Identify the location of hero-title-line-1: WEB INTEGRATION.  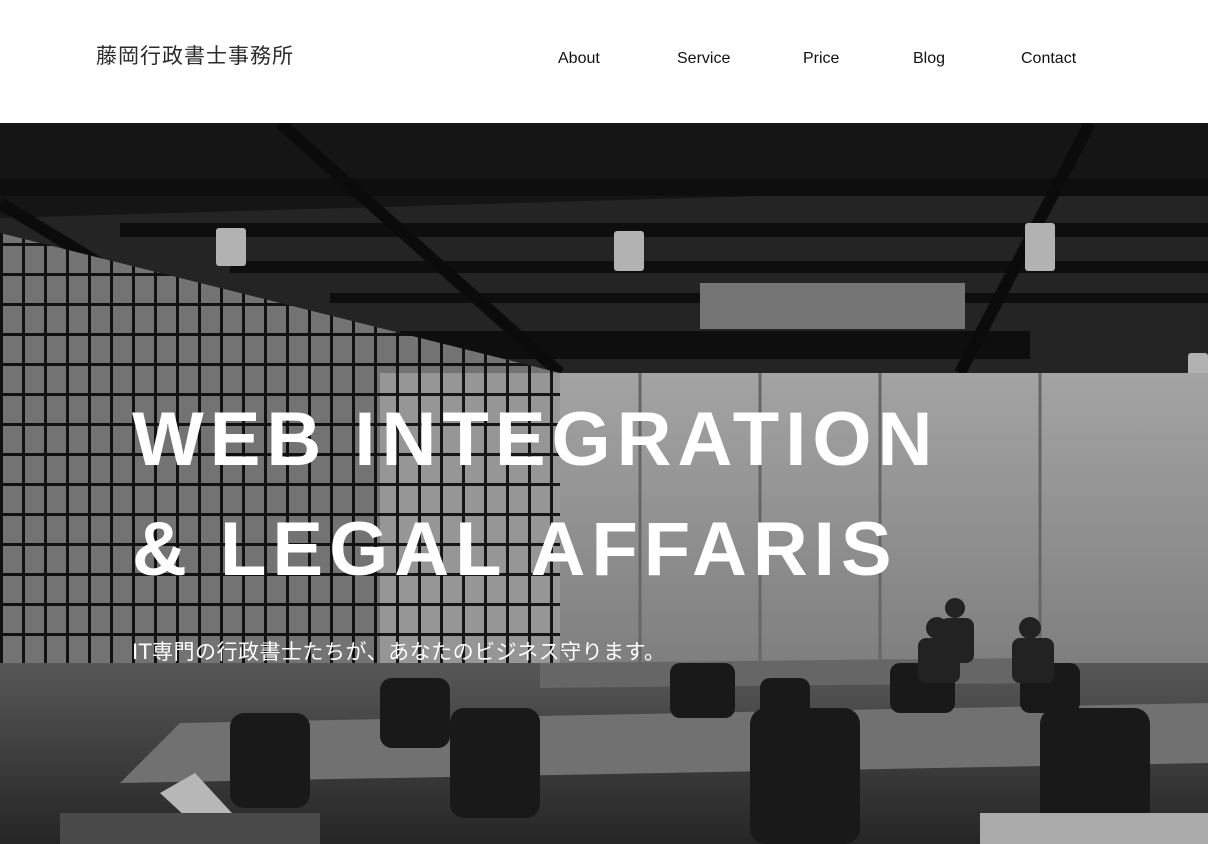
(535, 439).